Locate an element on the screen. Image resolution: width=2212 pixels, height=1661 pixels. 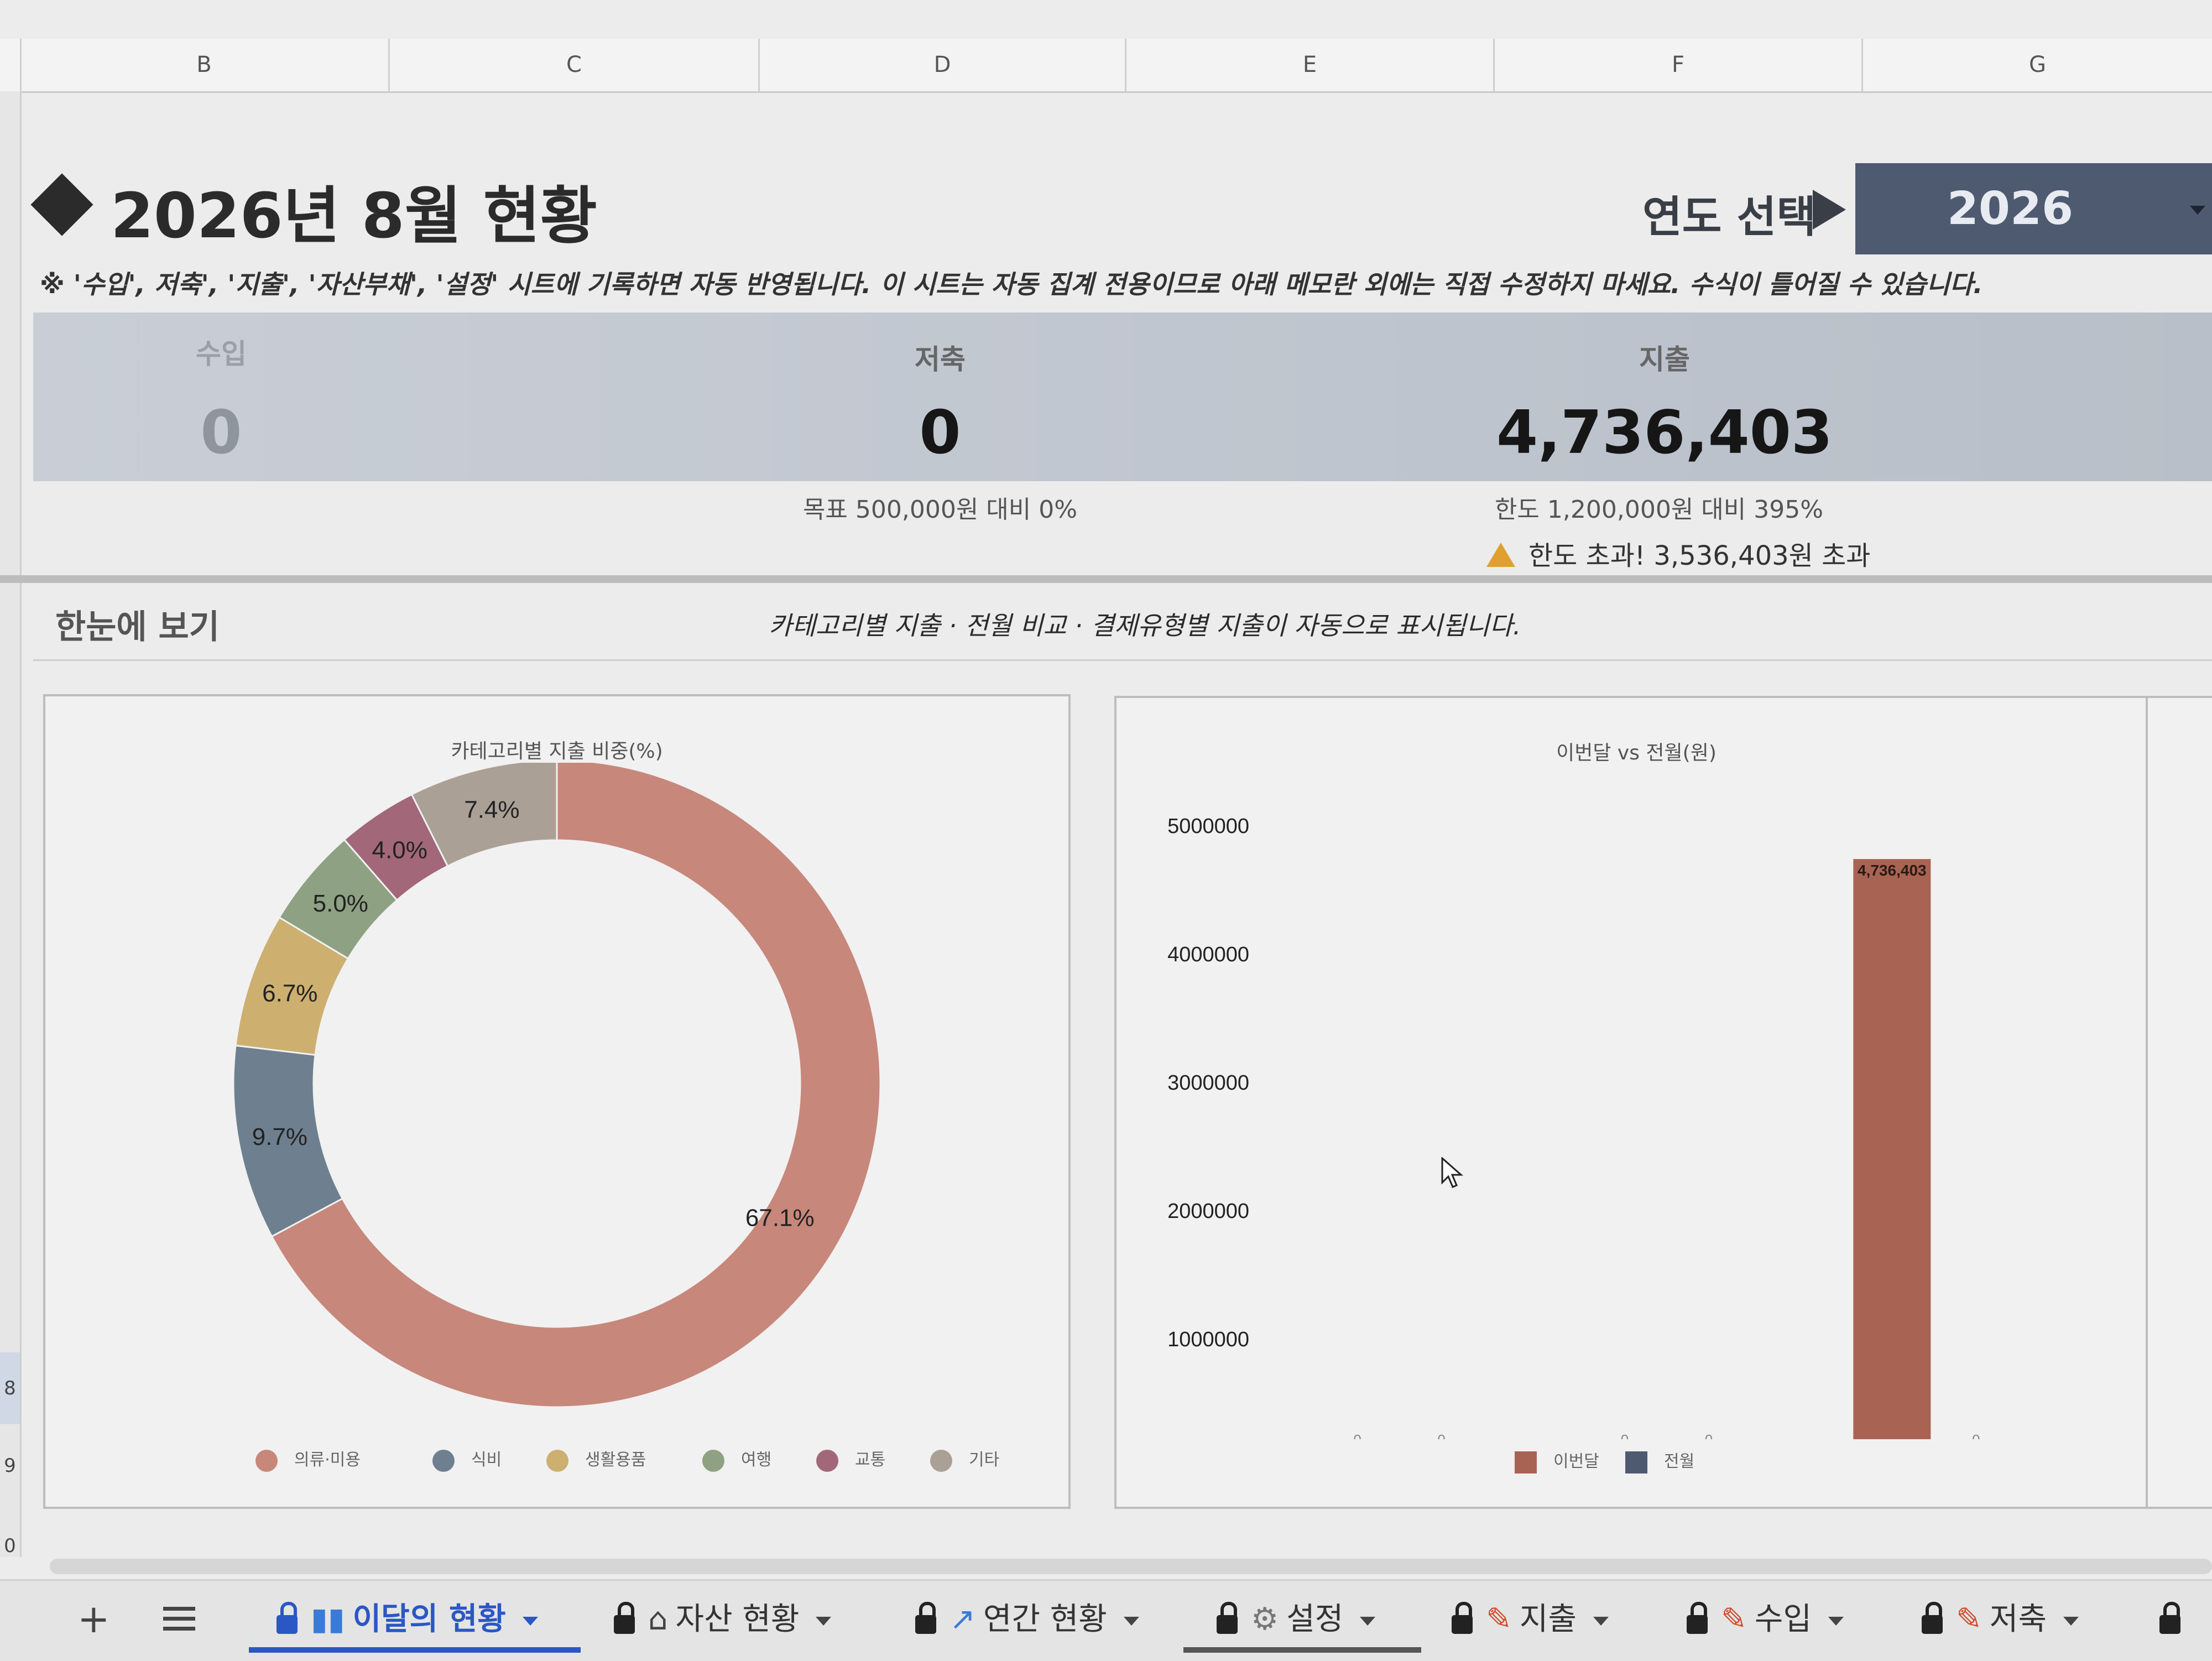
column-header-c: C is located at coordinates (575, 65).